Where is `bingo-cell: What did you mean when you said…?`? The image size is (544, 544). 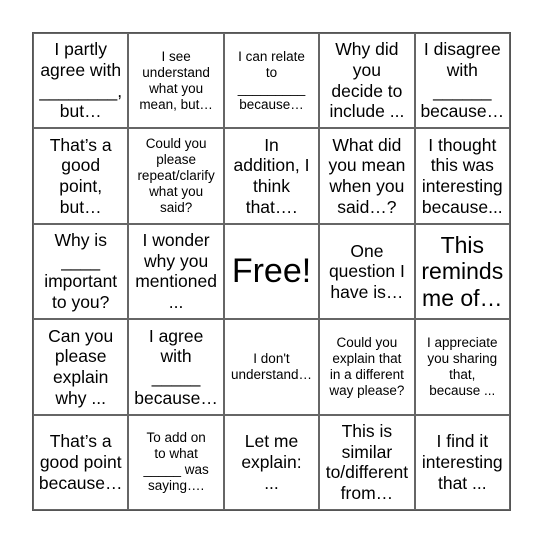 bingo-cell: What did you mean when you said…? is located at coordinates (367, 176).